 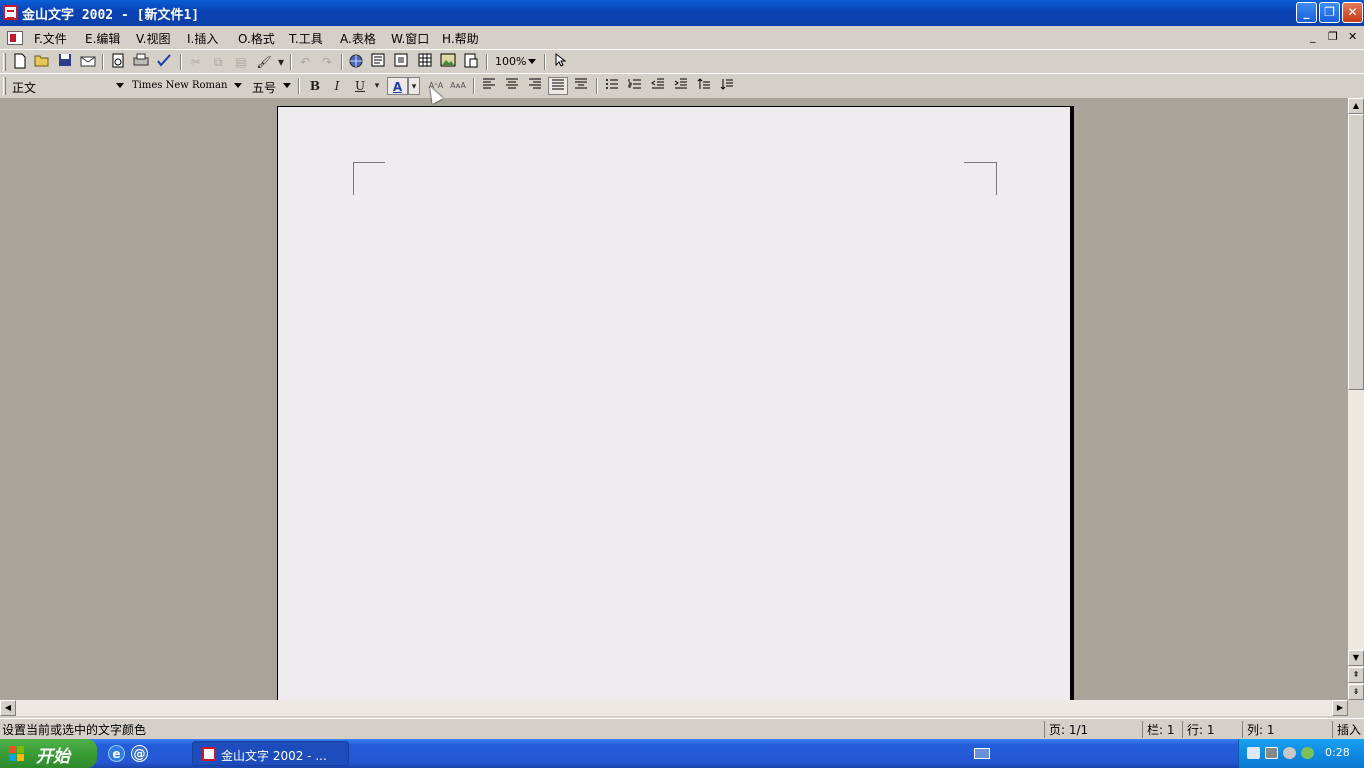 I want to click on internet-explorer-icon: e, so click(x=116, y=753).